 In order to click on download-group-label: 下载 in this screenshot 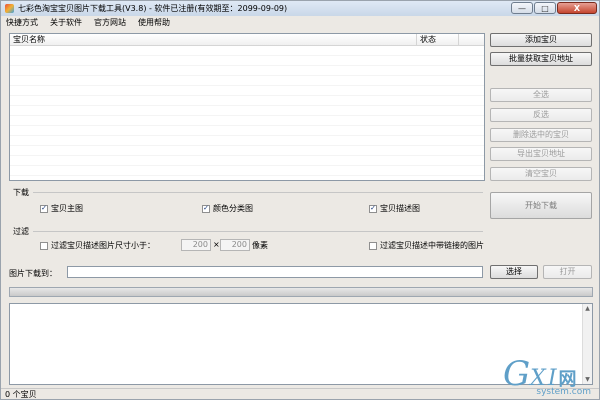, I will do `click(21, 192)`.